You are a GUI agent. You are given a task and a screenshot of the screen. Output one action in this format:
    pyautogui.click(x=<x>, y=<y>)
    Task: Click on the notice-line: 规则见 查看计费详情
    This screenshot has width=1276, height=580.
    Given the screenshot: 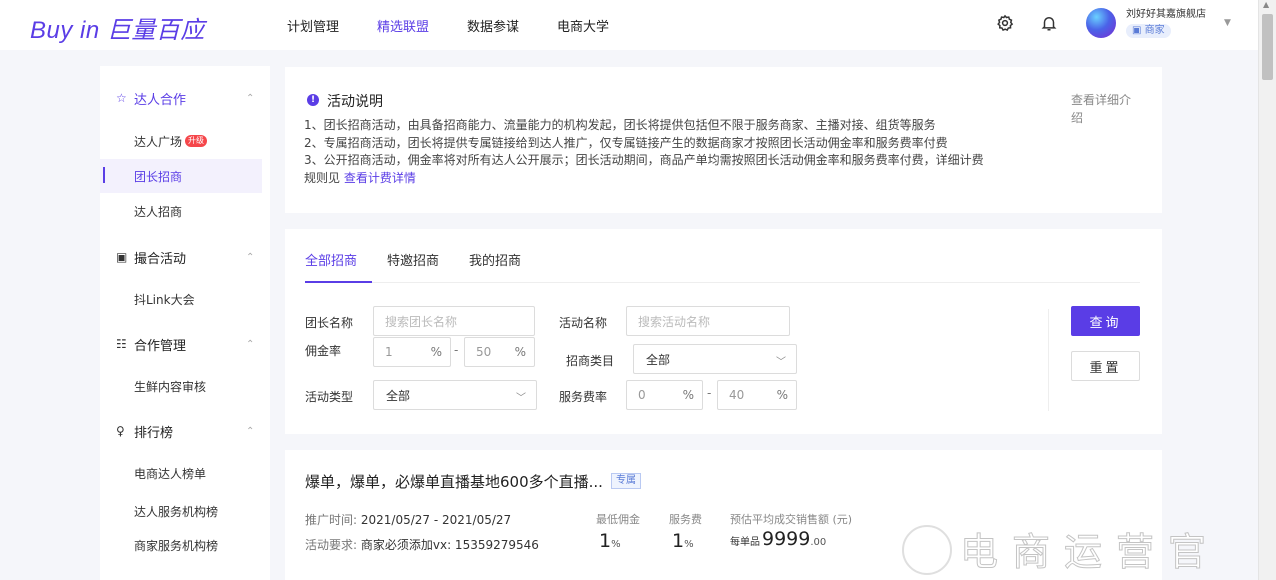 What is the action you would take?
    pyautogui.click(x=360, y=177)
    